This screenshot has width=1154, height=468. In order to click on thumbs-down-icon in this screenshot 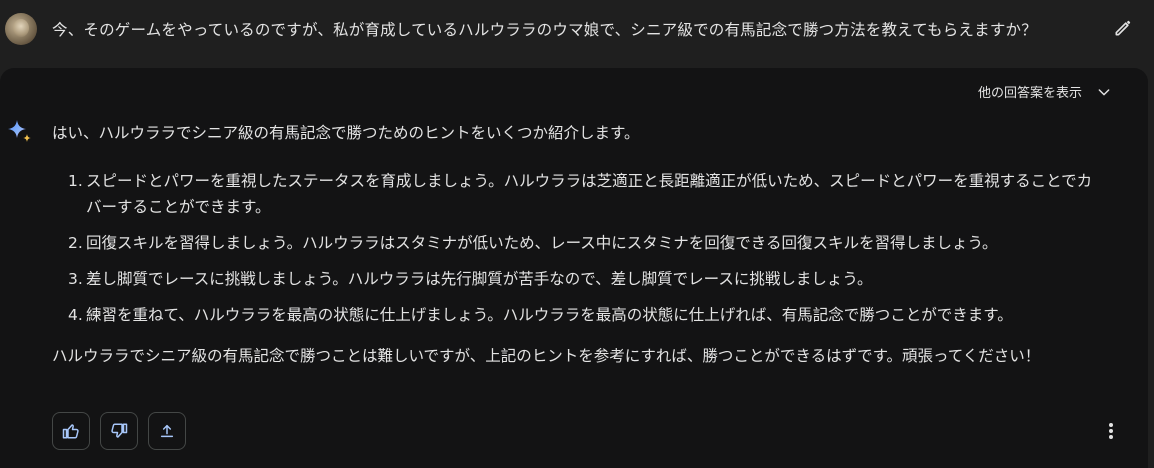, I will do `click(119, 430)`.